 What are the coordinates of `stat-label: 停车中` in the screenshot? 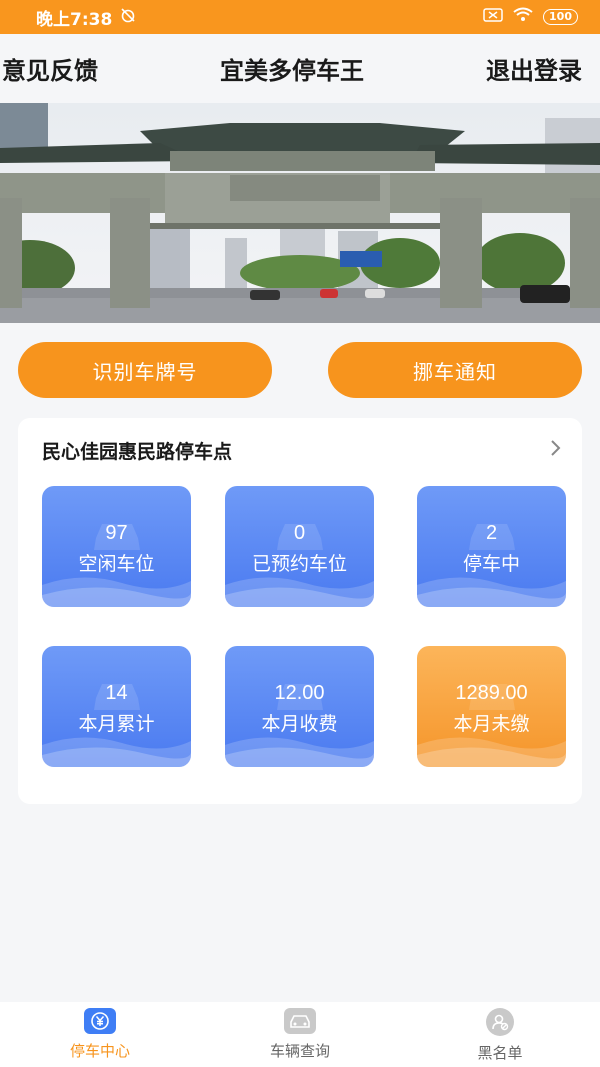 It's located at (491, 564).